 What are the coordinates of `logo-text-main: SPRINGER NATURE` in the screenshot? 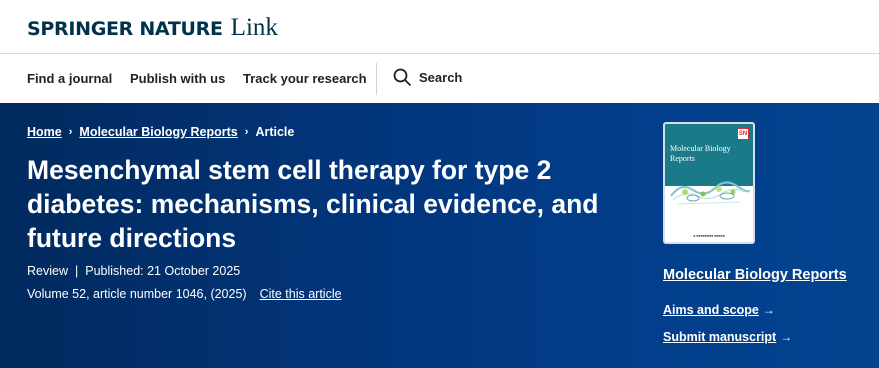 It's located at (125, 29).